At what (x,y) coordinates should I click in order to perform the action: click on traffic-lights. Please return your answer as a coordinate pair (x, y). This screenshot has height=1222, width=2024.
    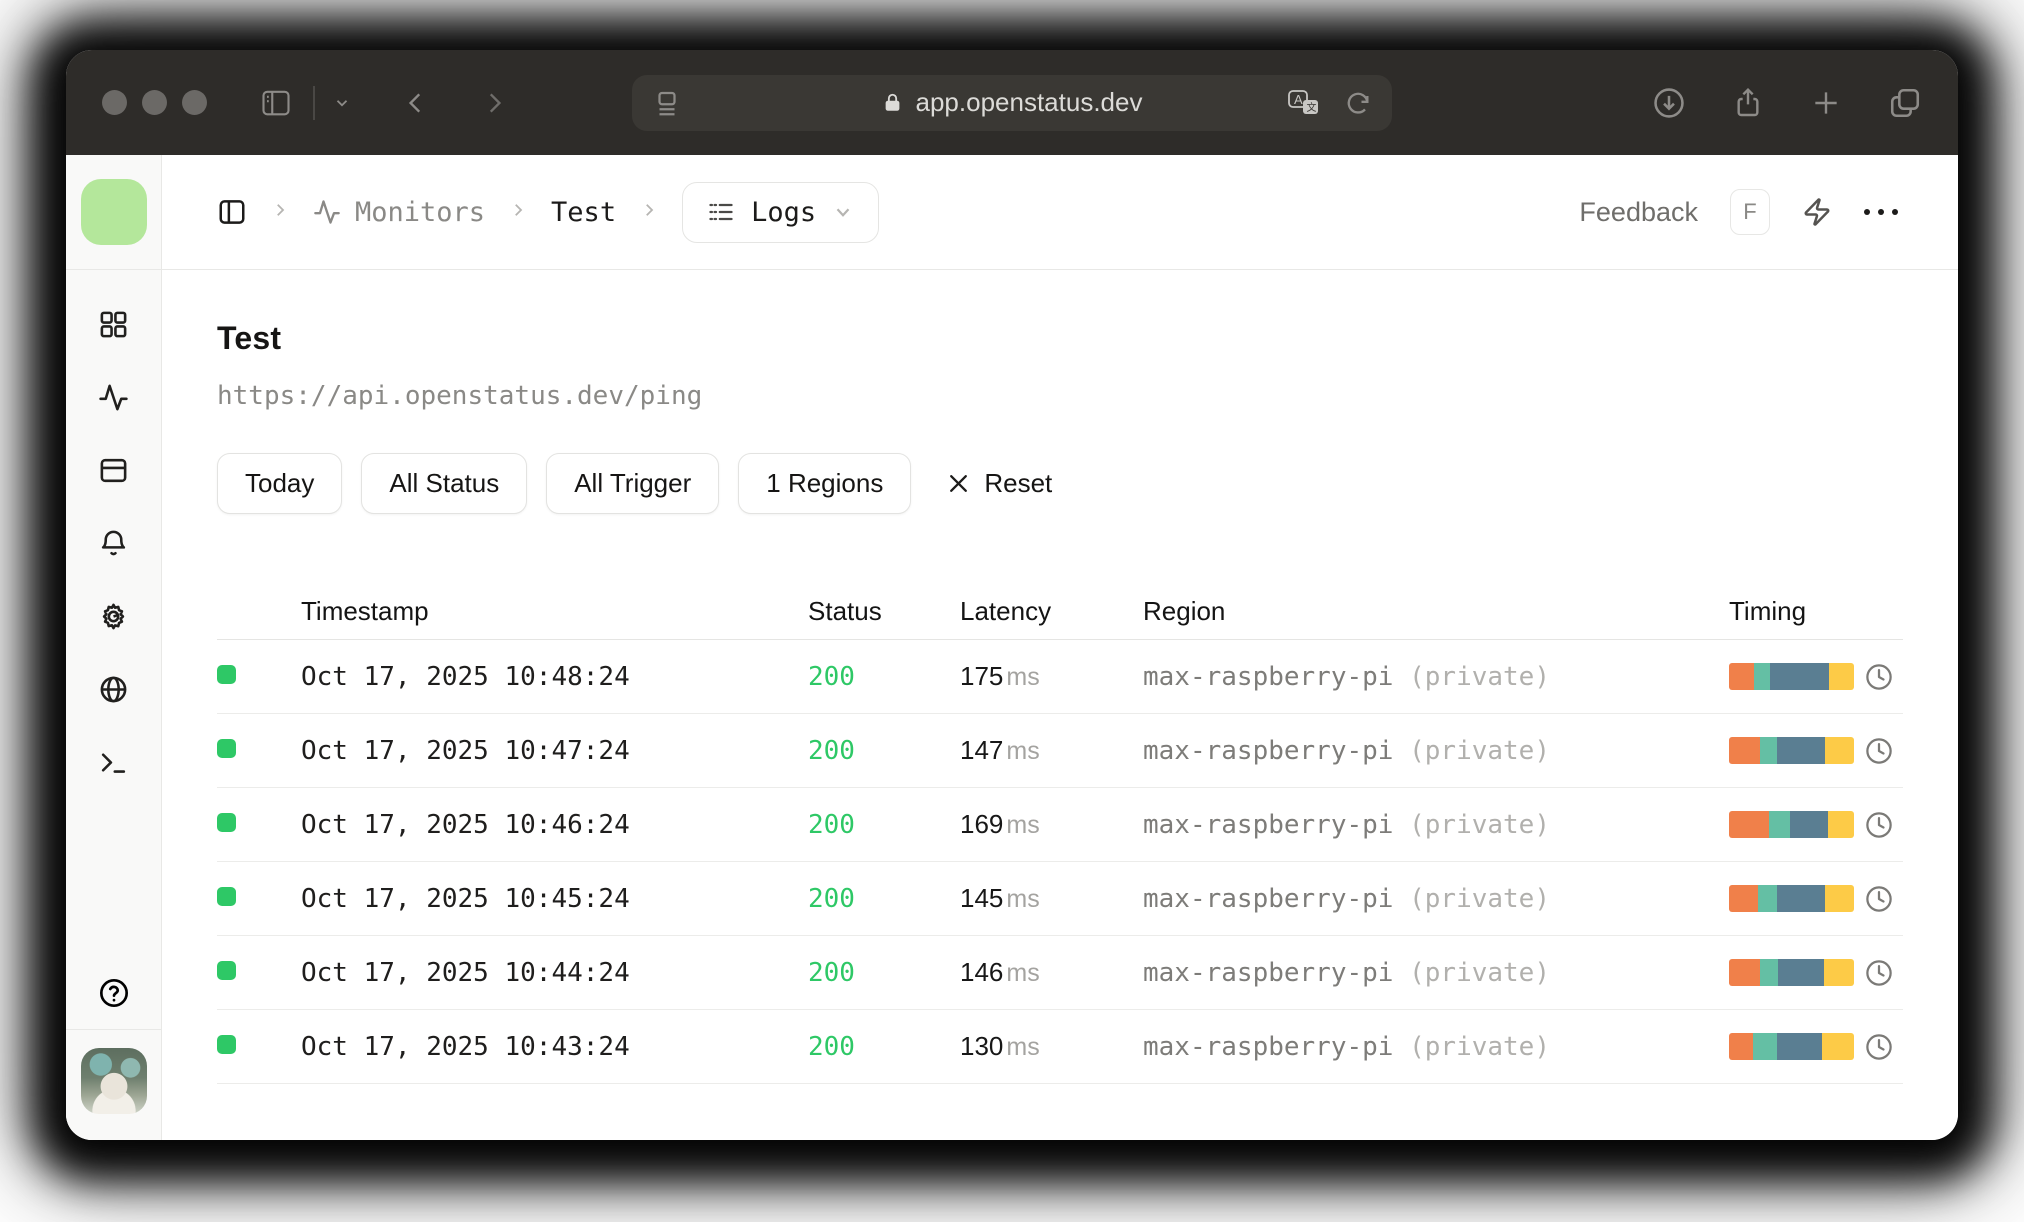
    Looking at the image, I should click on (154, 102).